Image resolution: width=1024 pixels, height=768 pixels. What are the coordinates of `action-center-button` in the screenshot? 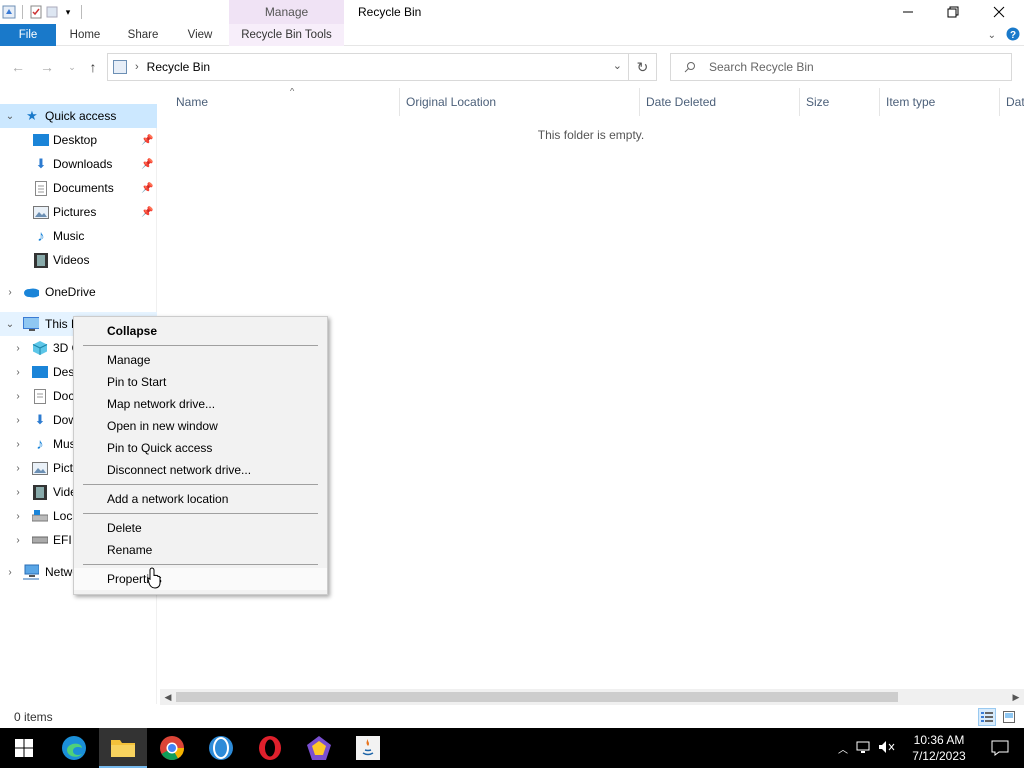 It's located at (1000, 748).